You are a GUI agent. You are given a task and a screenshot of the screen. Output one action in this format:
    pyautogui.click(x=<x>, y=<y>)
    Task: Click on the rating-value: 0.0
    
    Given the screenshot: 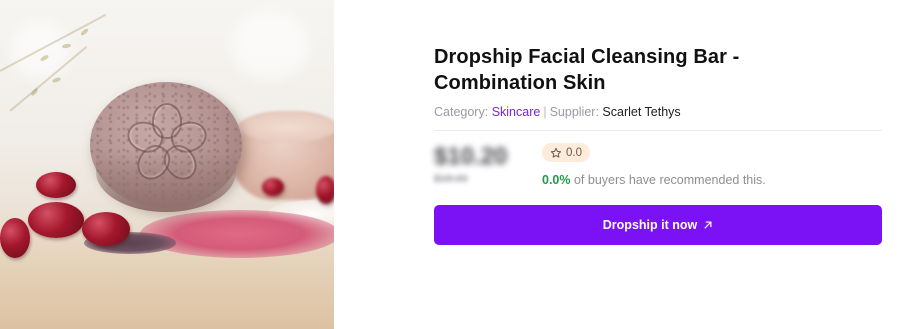 What is the action you would take?
    pyautogui.click(x=574, y=152)
    